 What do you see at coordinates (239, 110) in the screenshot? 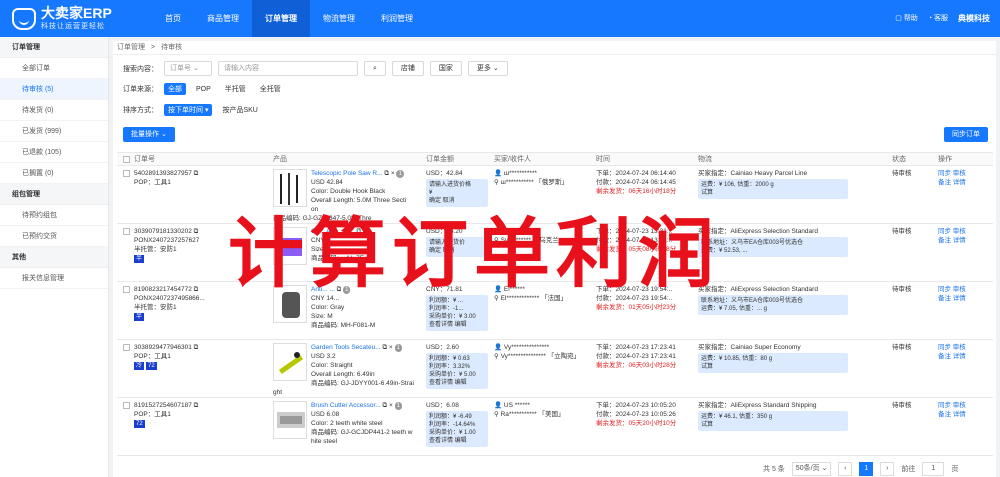
I see `sort-by-sku: 按产品SKU` at bounding box center [239, 110].